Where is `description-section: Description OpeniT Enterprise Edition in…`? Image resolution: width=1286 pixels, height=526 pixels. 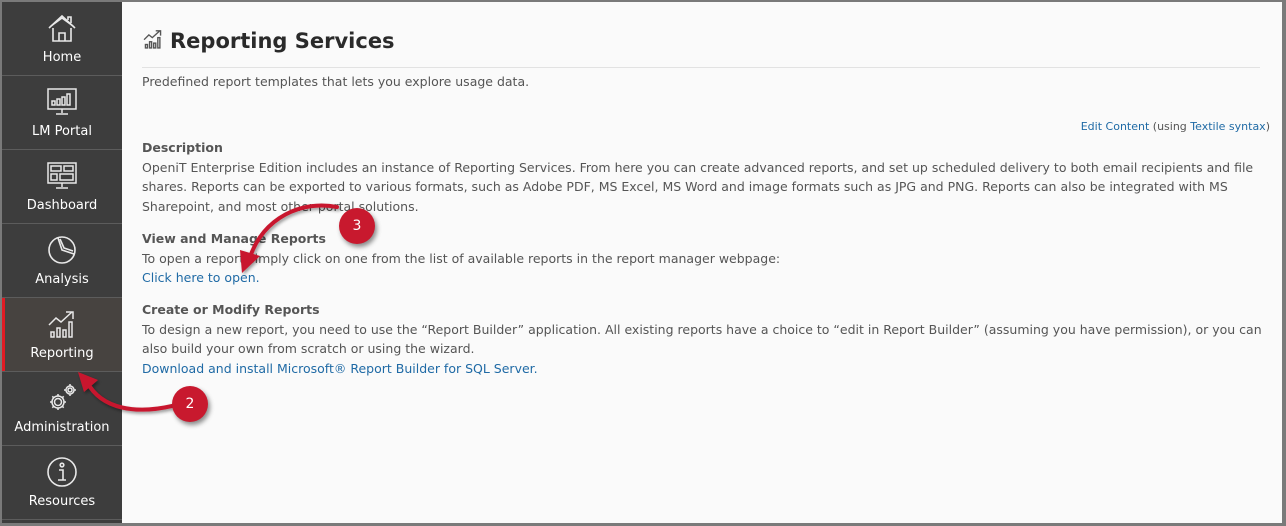 description-section: Description OpeniT Enterprise Edition in… is located at coordinates (702, 177).